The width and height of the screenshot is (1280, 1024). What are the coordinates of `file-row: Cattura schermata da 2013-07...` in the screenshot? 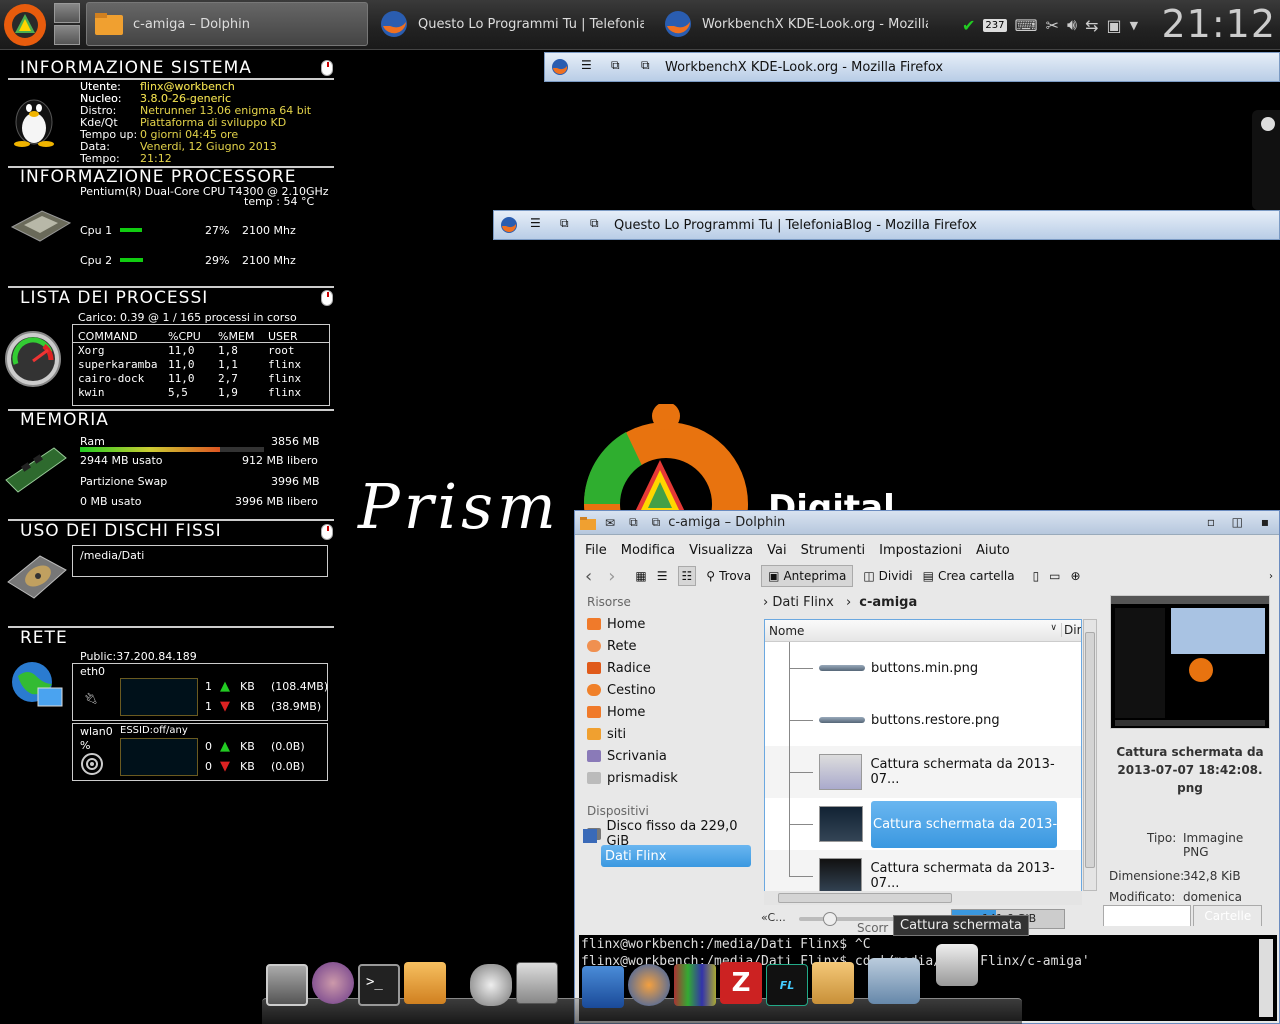 It's located at (923, 772).